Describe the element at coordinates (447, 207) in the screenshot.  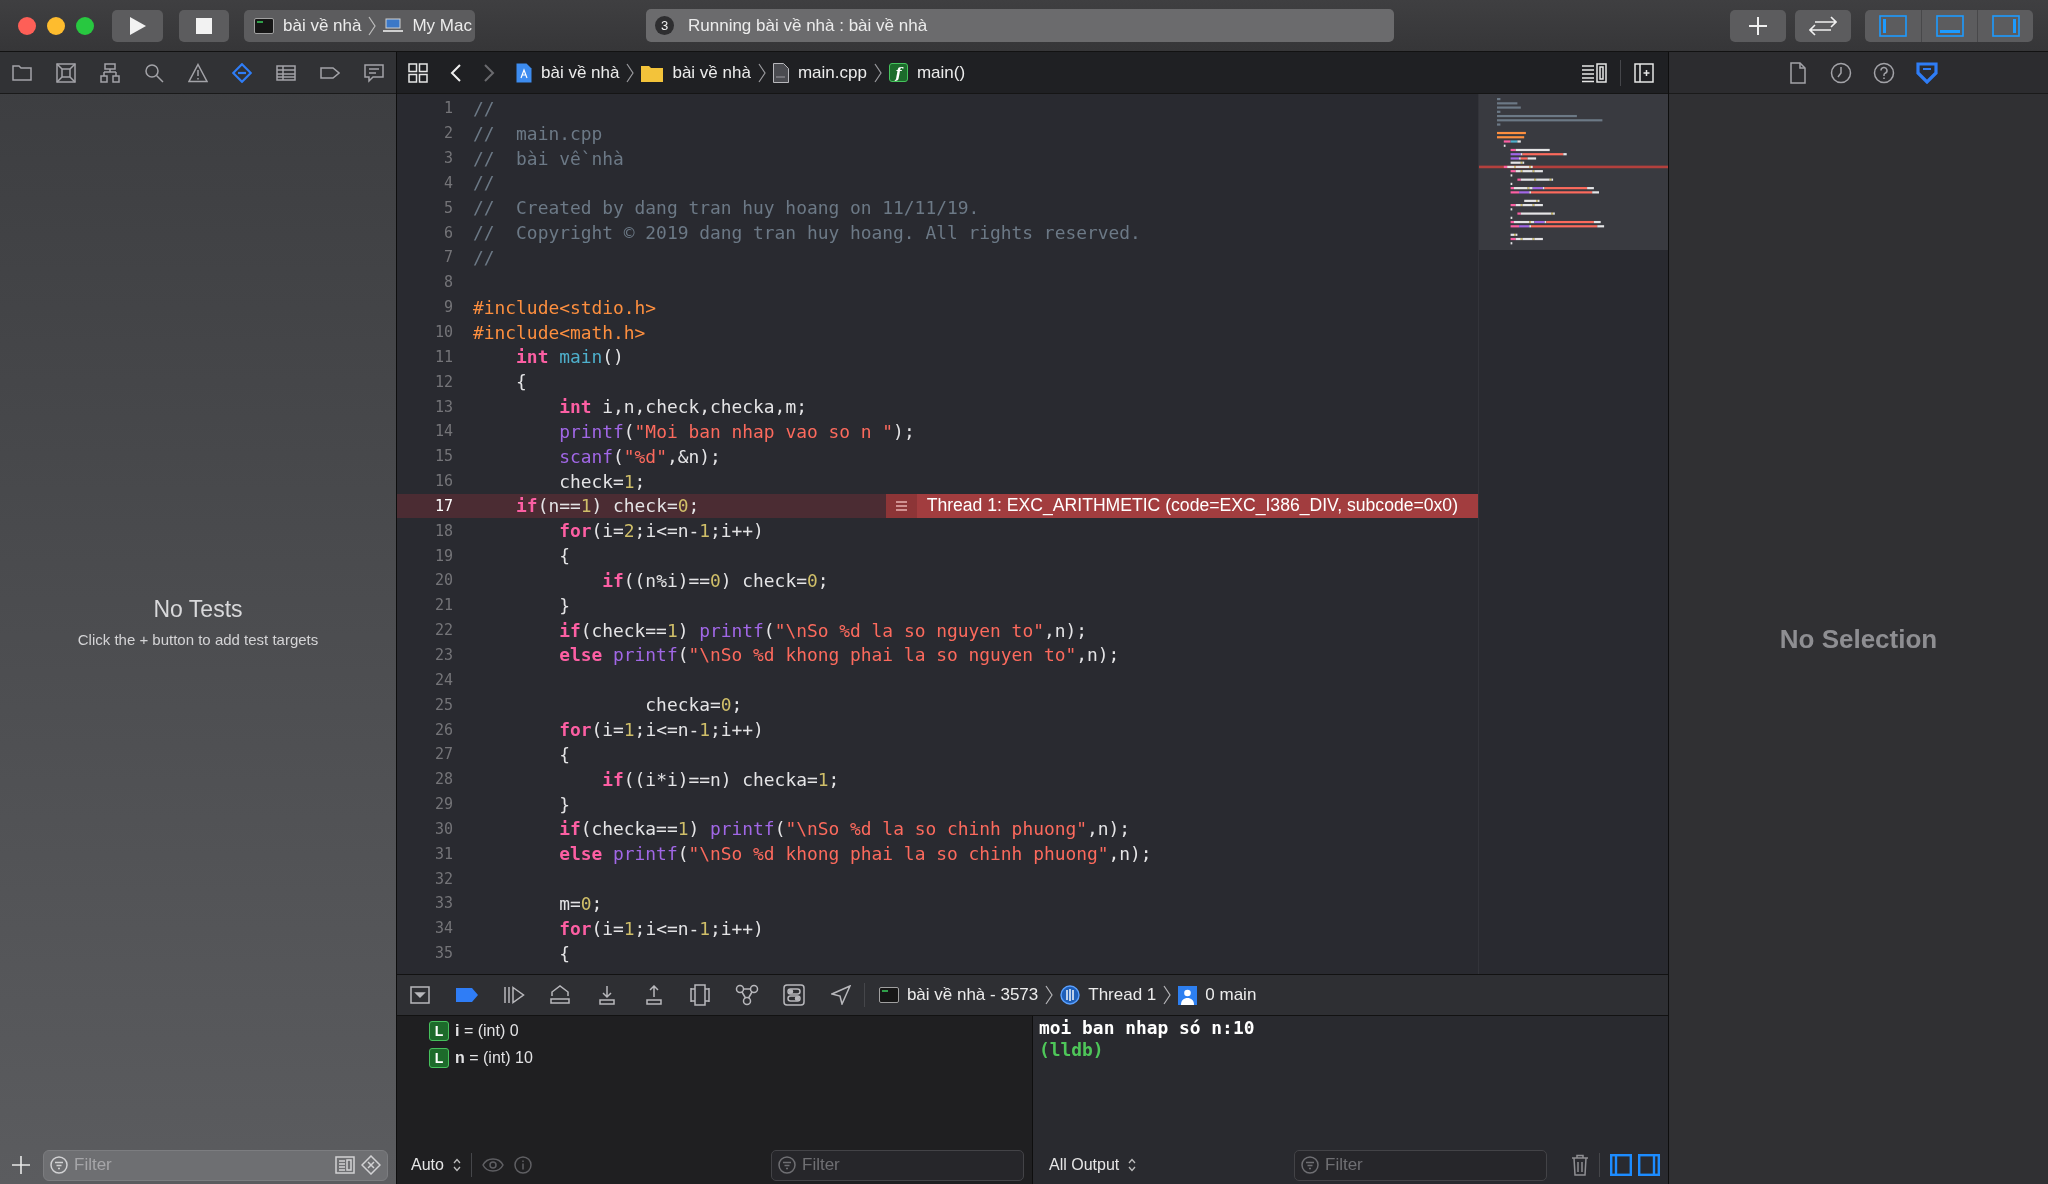
I see `line-number: 5` at that location.